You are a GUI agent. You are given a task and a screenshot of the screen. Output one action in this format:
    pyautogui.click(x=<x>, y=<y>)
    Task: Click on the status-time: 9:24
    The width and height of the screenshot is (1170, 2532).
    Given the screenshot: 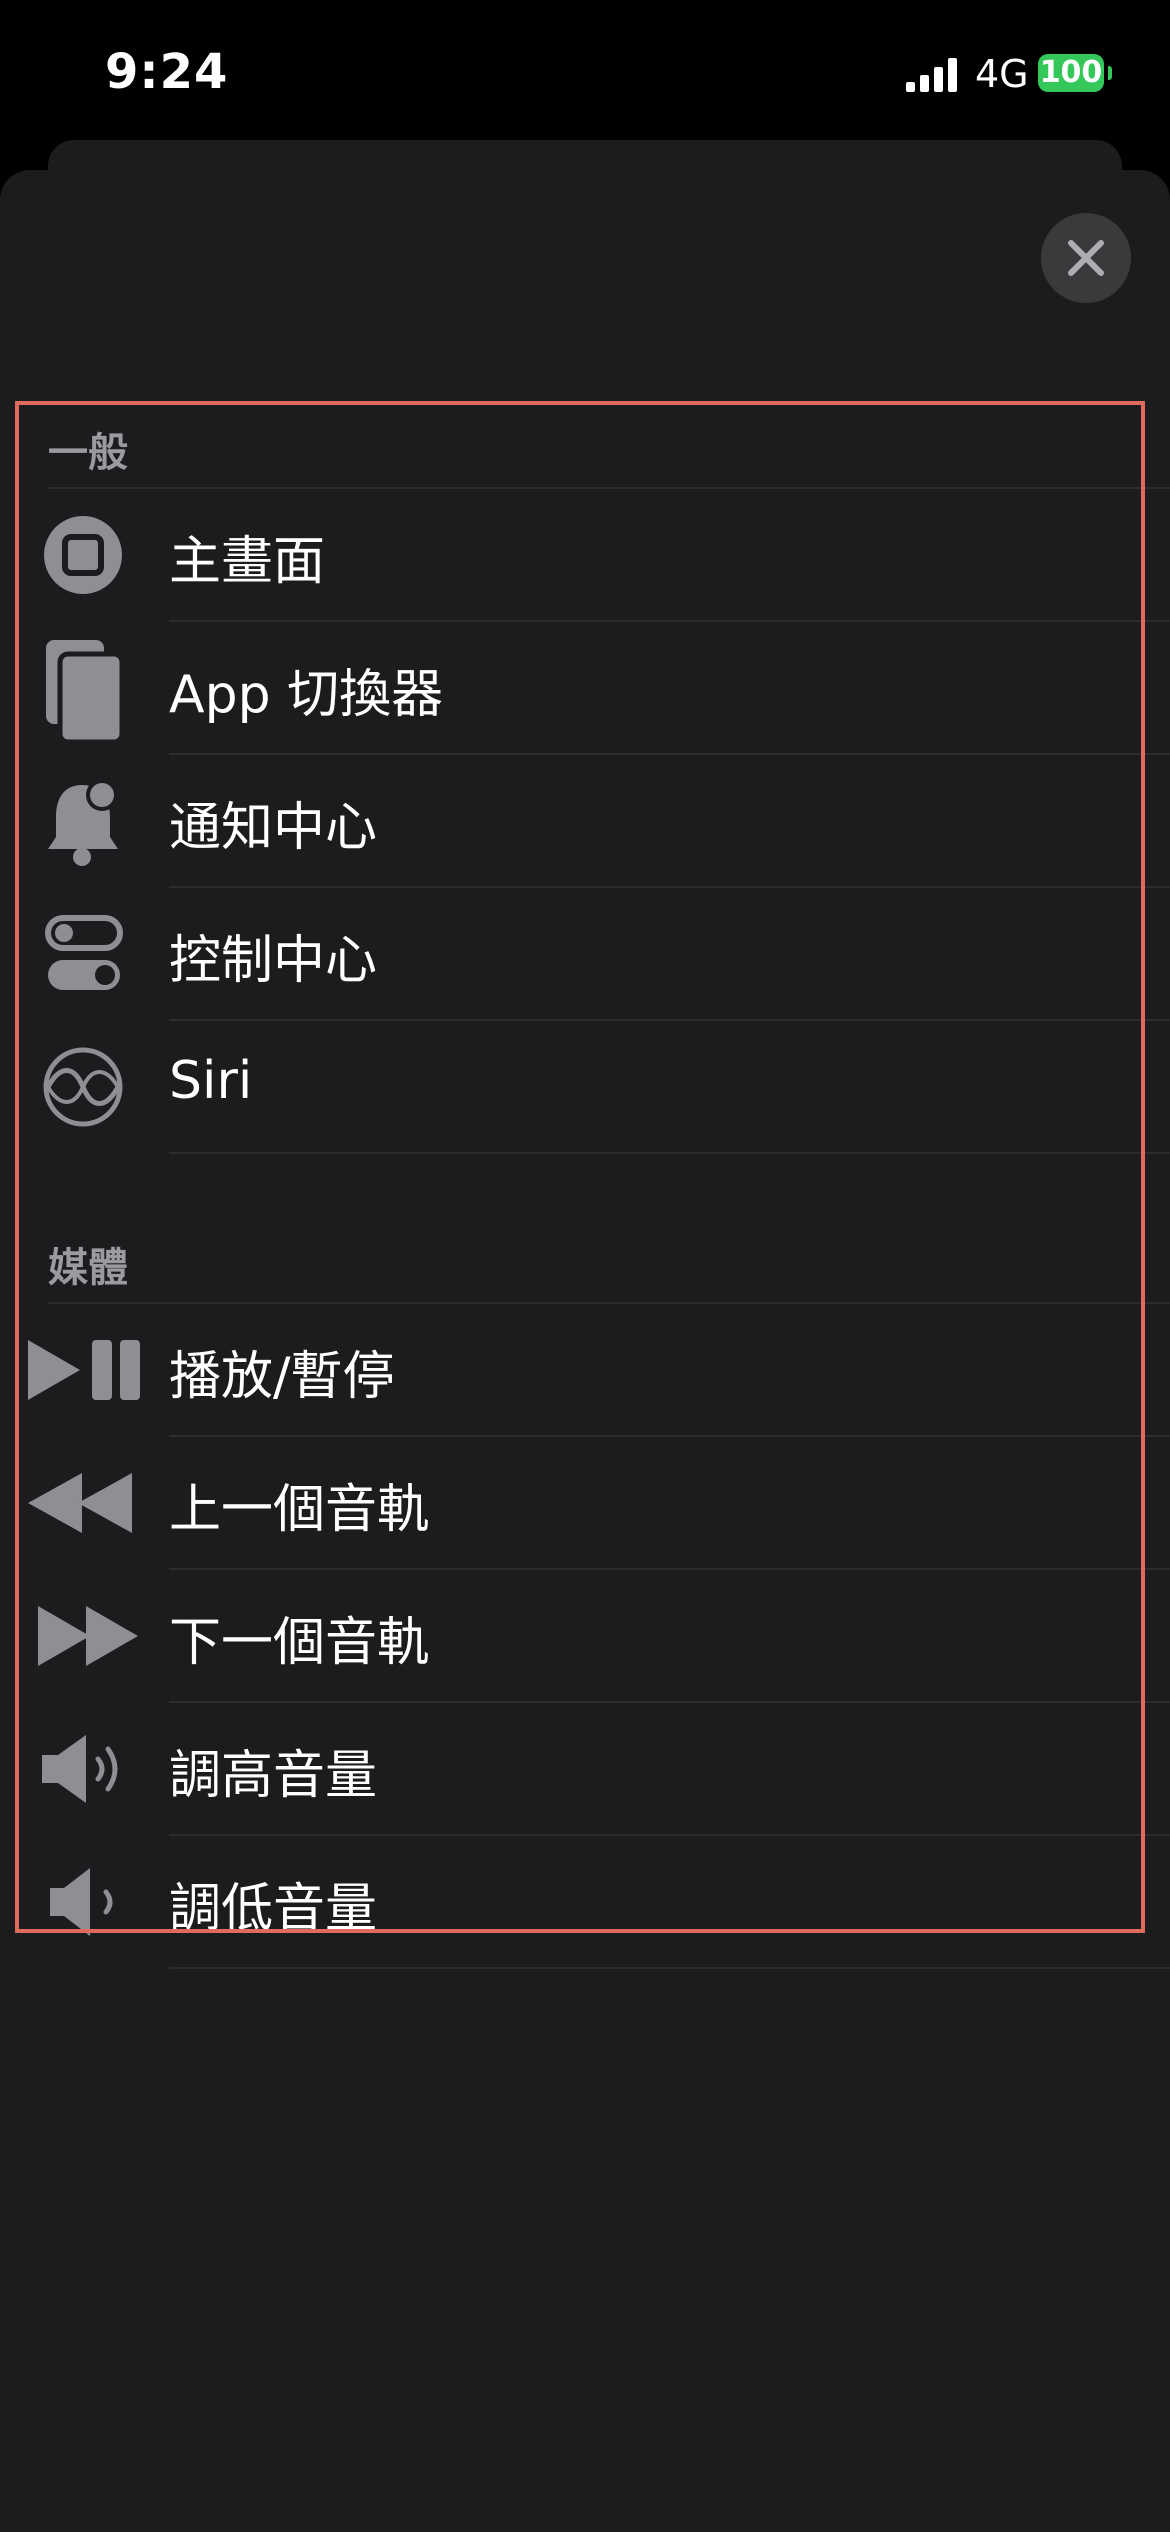 What is the action you would take?
    pyautogui.click(x=167, y=72)
    